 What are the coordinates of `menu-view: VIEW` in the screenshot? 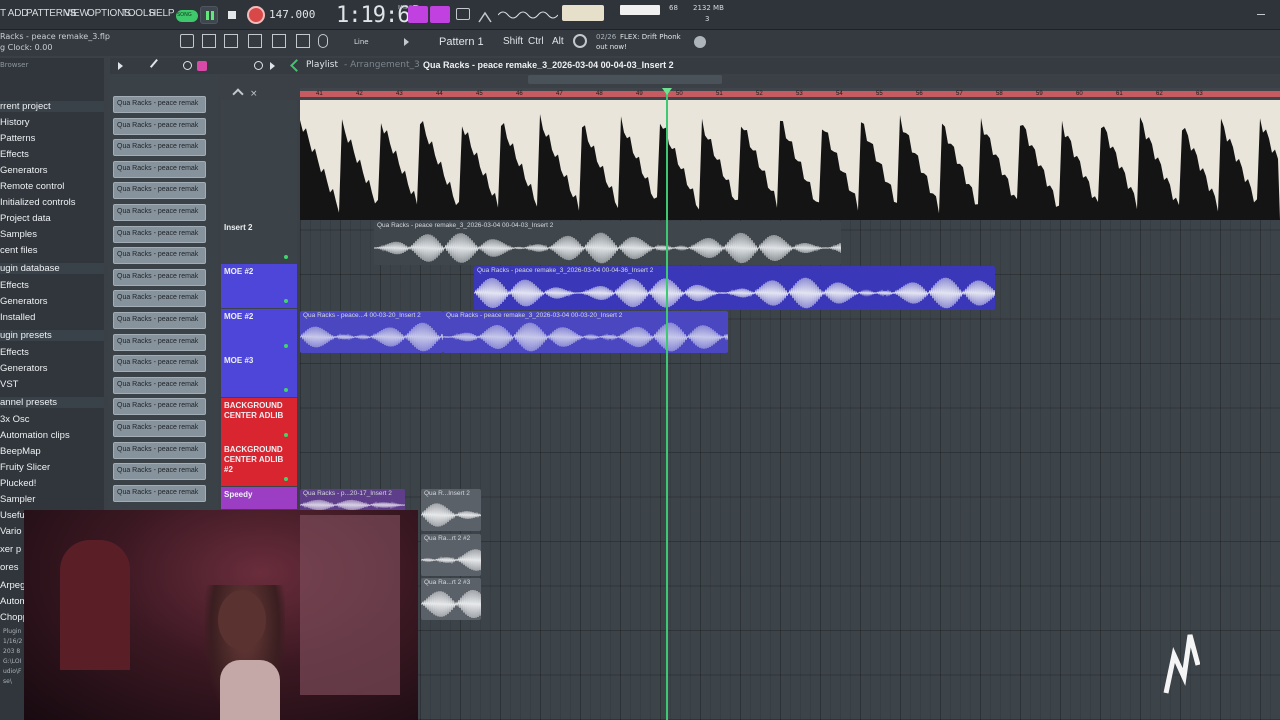 It's located at (76, 13).